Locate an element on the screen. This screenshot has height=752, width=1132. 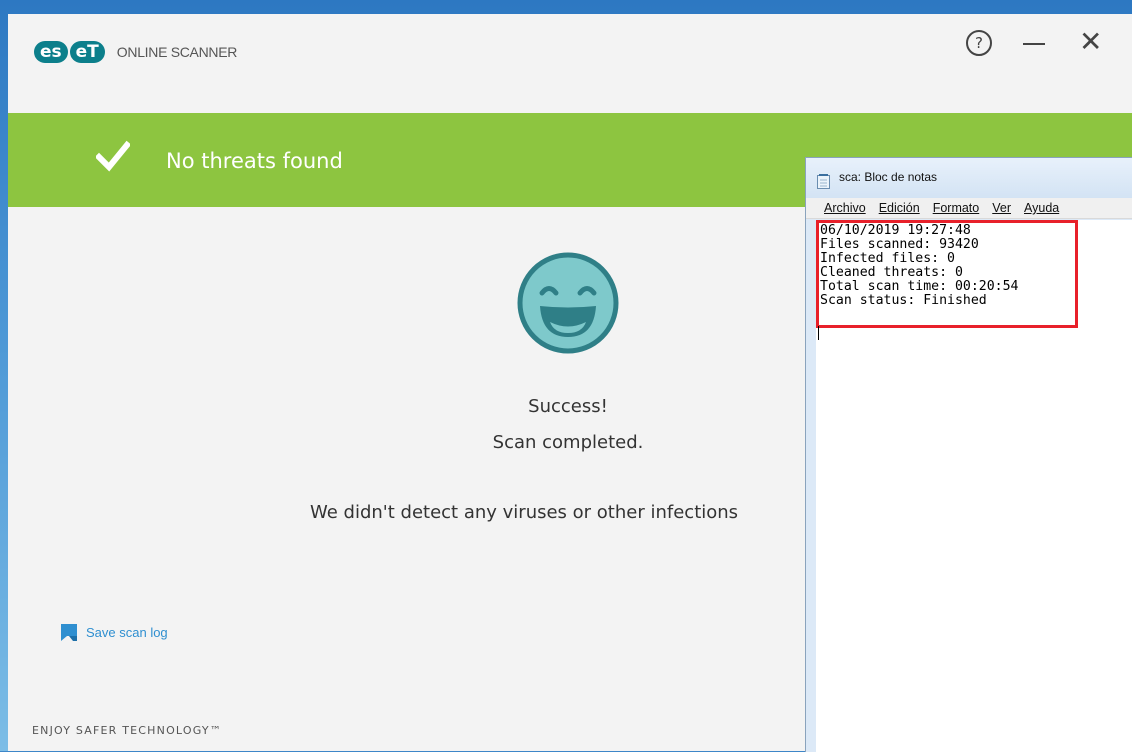
notepad-menubar: Archivo Edición Formato Ver Ayuda is located at coordinates (969, 208).